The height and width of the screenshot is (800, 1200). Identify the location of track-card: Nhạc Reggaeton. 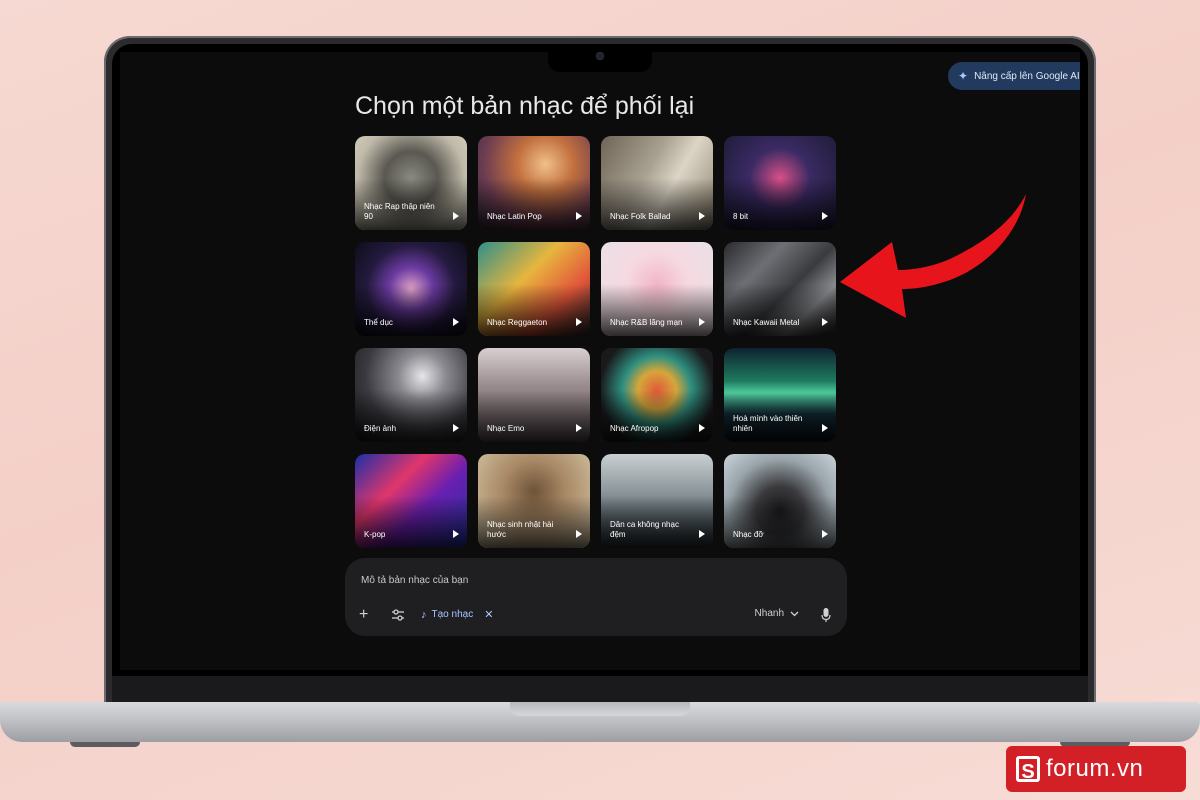
(534, 289).